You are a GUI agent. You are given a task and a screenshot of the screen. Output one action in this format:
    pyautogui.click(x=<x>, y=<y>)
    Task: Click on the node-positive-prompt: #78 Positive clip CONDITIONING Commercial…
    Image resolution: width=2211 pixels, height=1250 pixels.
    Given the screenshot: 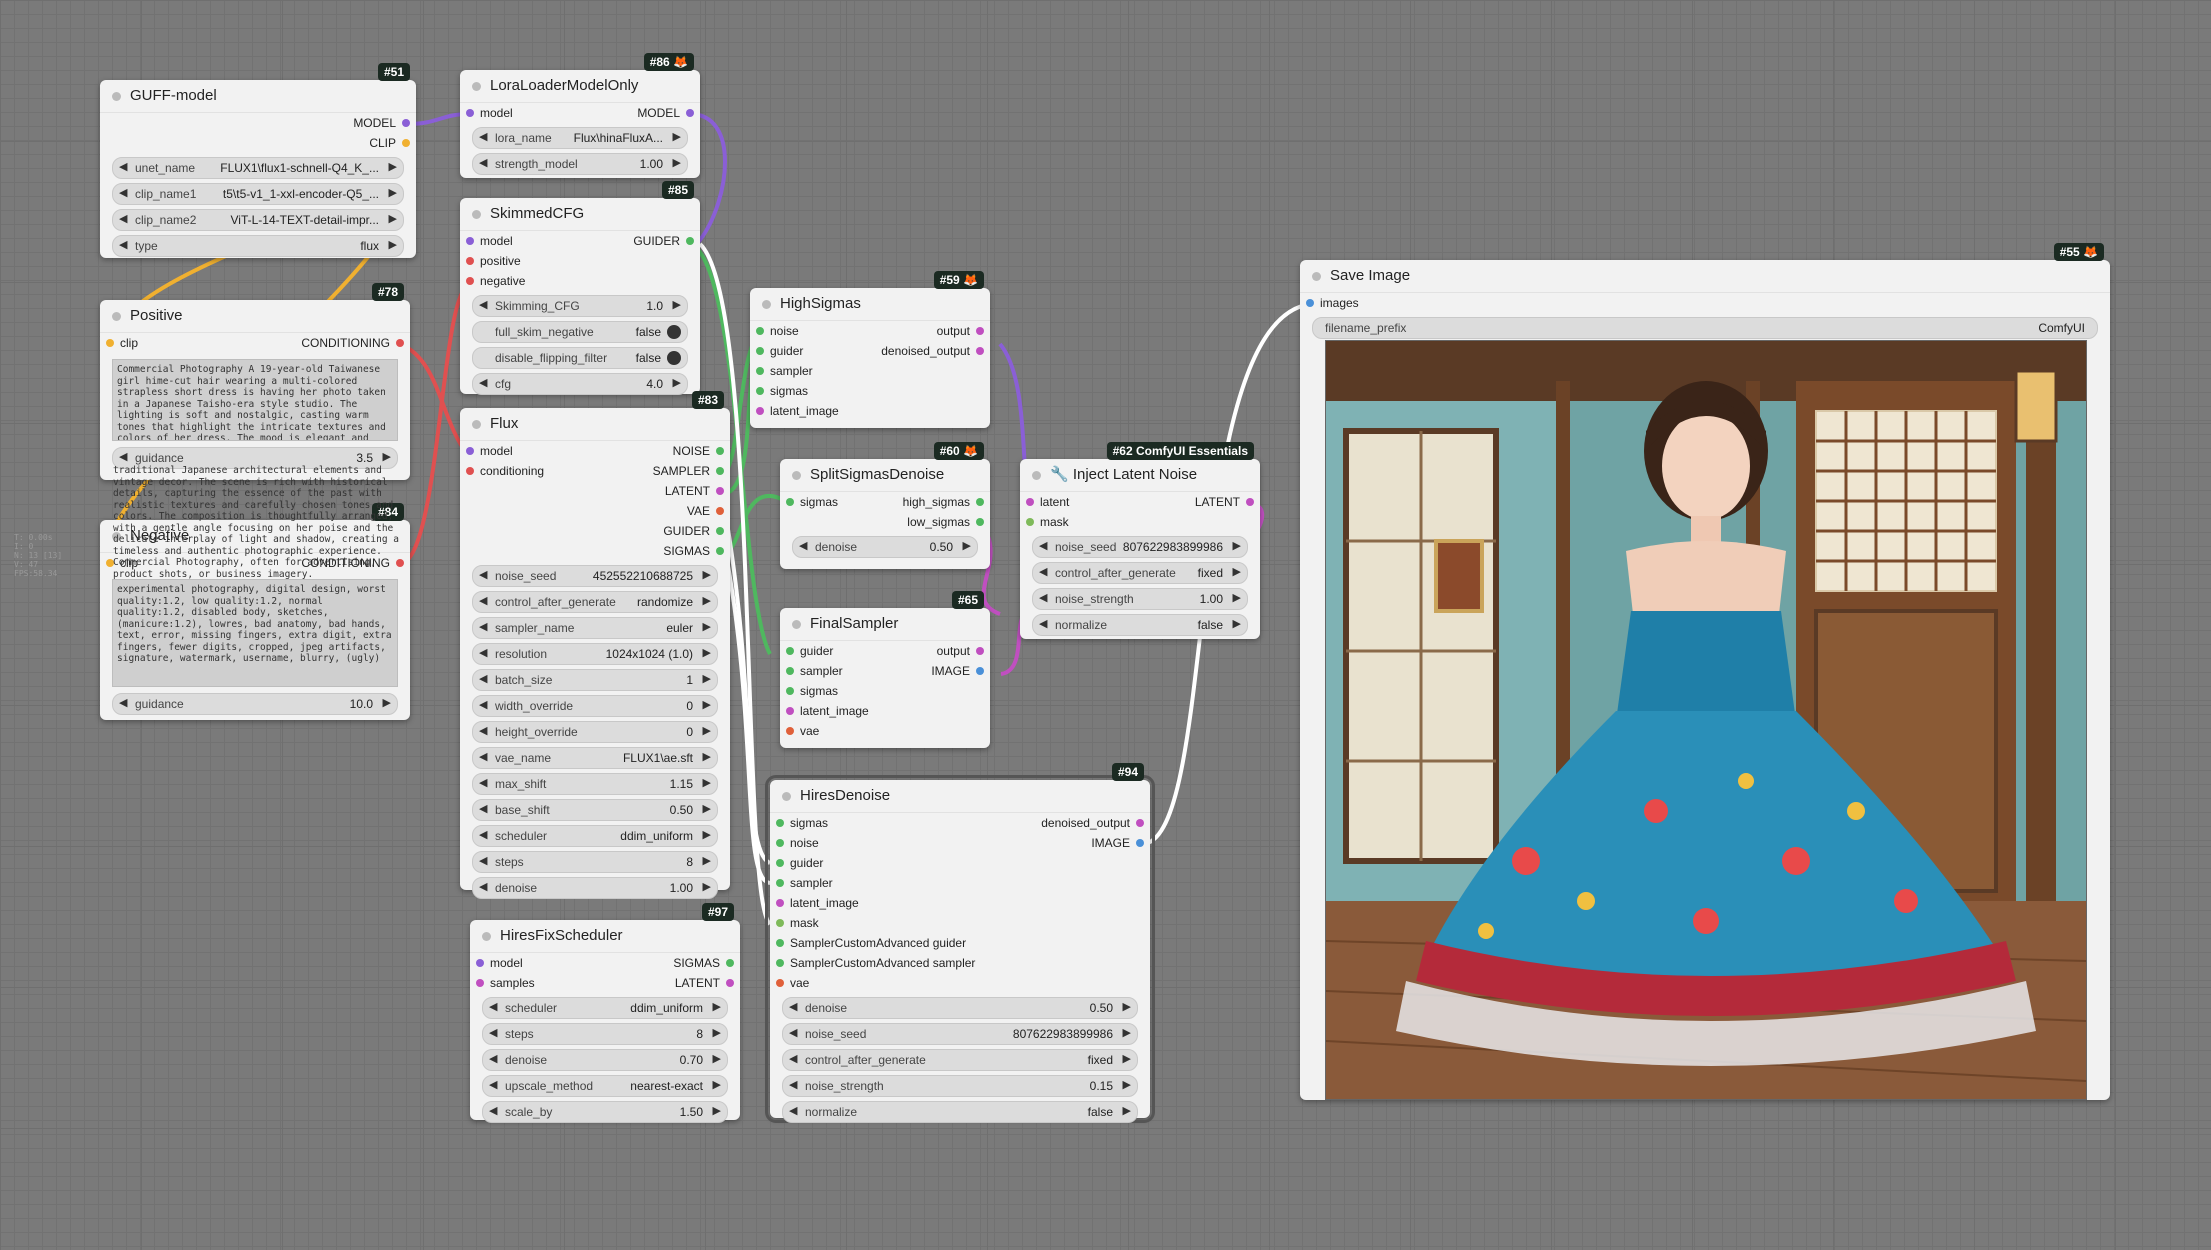 What is the action you would take?
    pyautogui.click(x=255, y=381)
    